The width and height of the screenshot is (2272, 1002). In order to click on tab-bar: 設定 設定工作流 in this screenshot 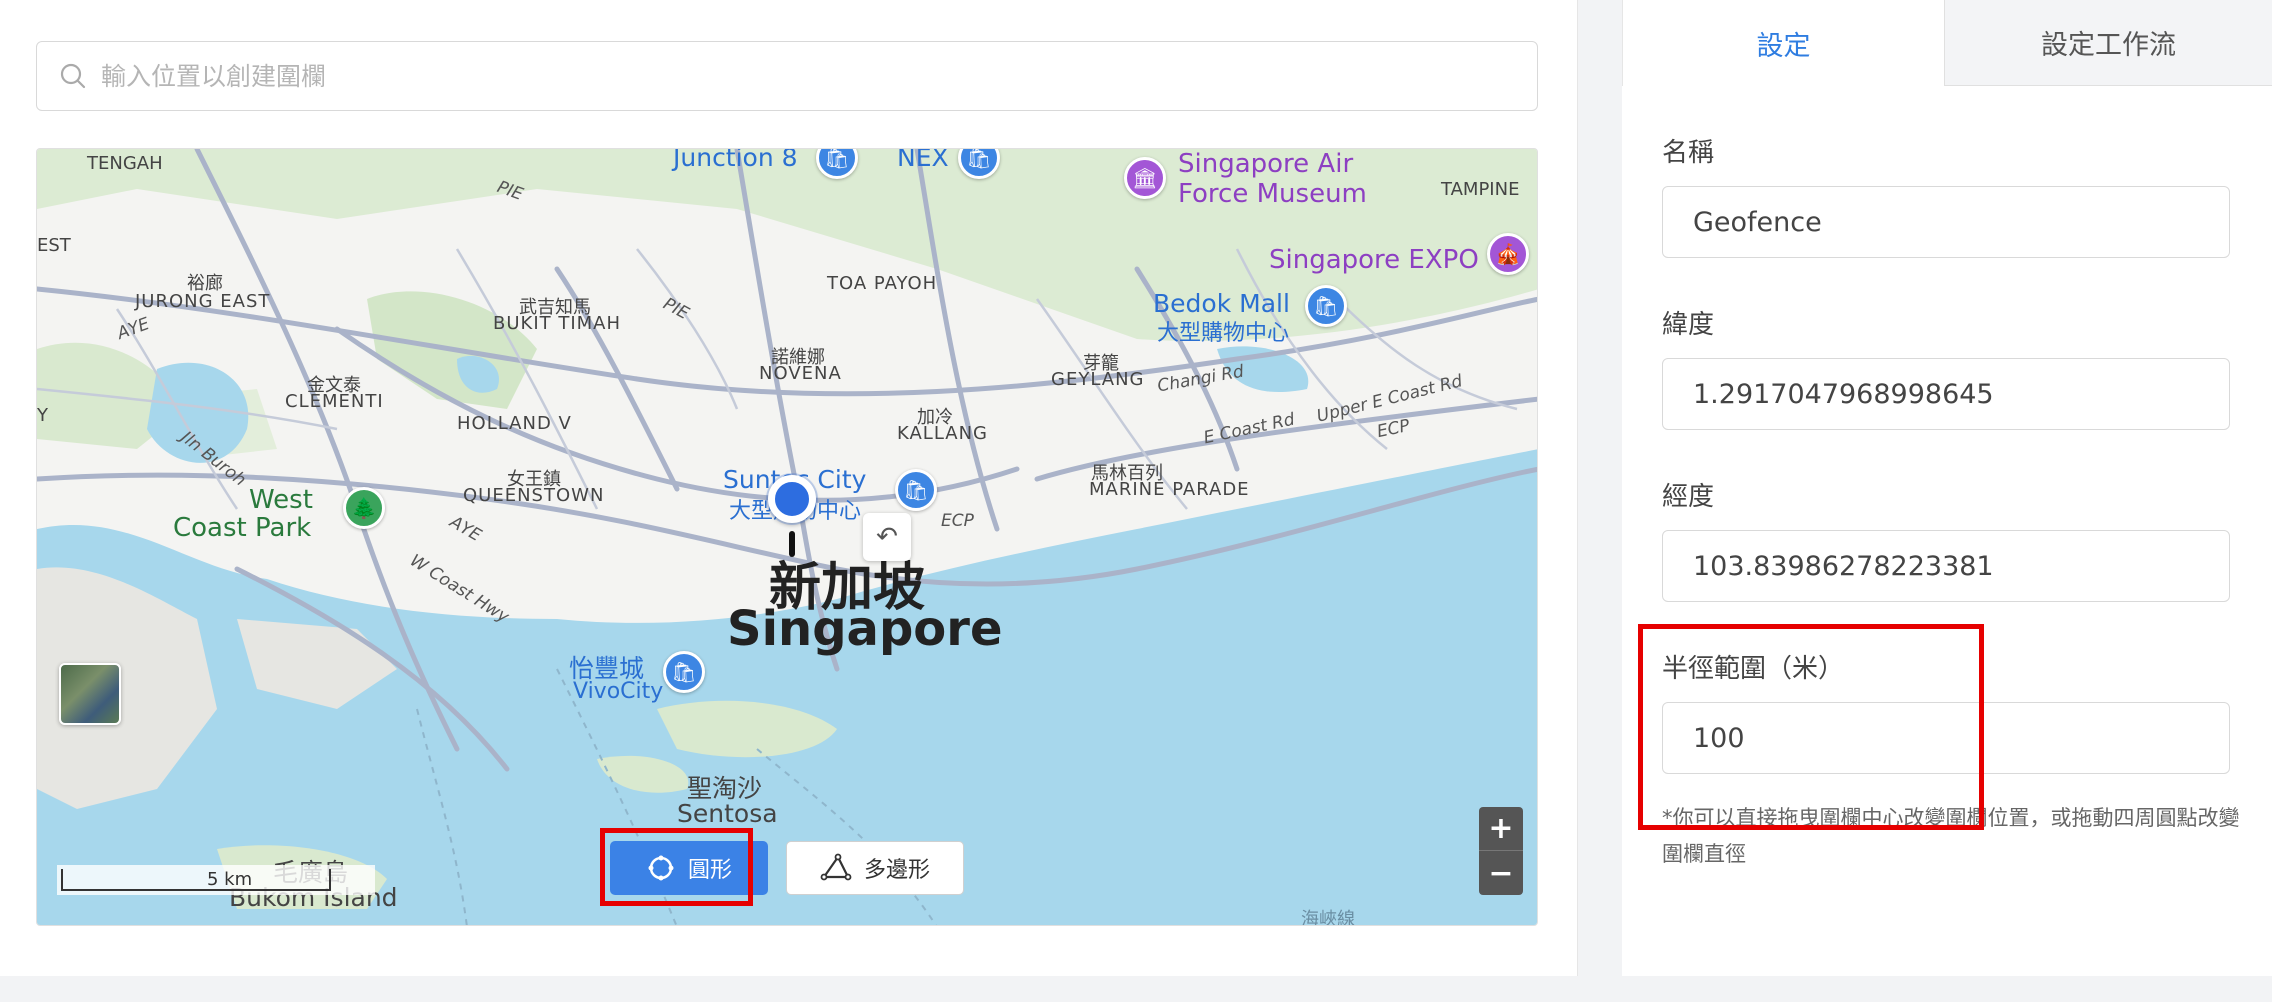, I will do `click(1947, 43)`.